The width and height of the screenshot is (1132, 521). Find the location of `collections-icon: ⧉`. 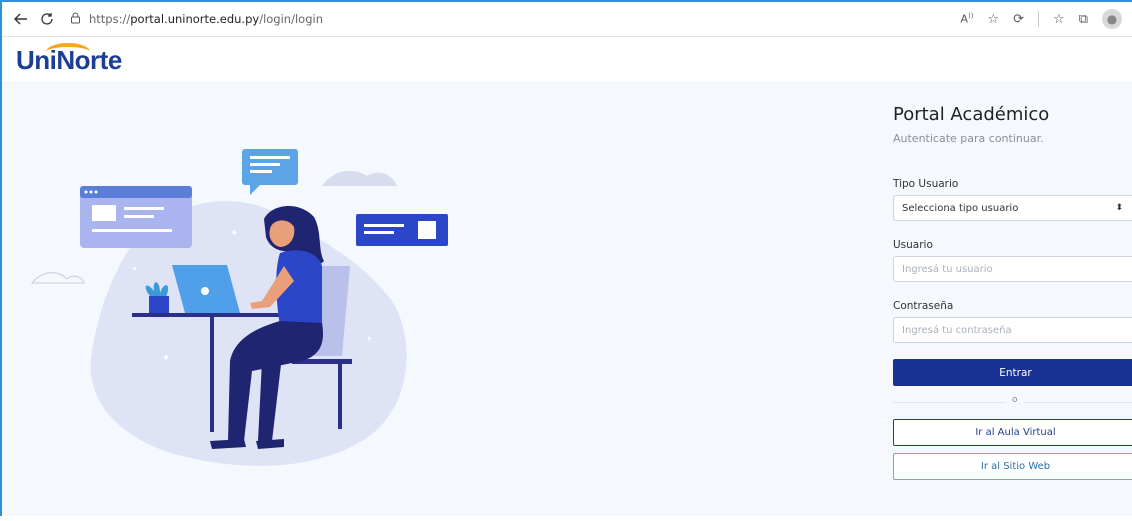

collections-icon: ⧉ is located at coordinates (1083, 19).